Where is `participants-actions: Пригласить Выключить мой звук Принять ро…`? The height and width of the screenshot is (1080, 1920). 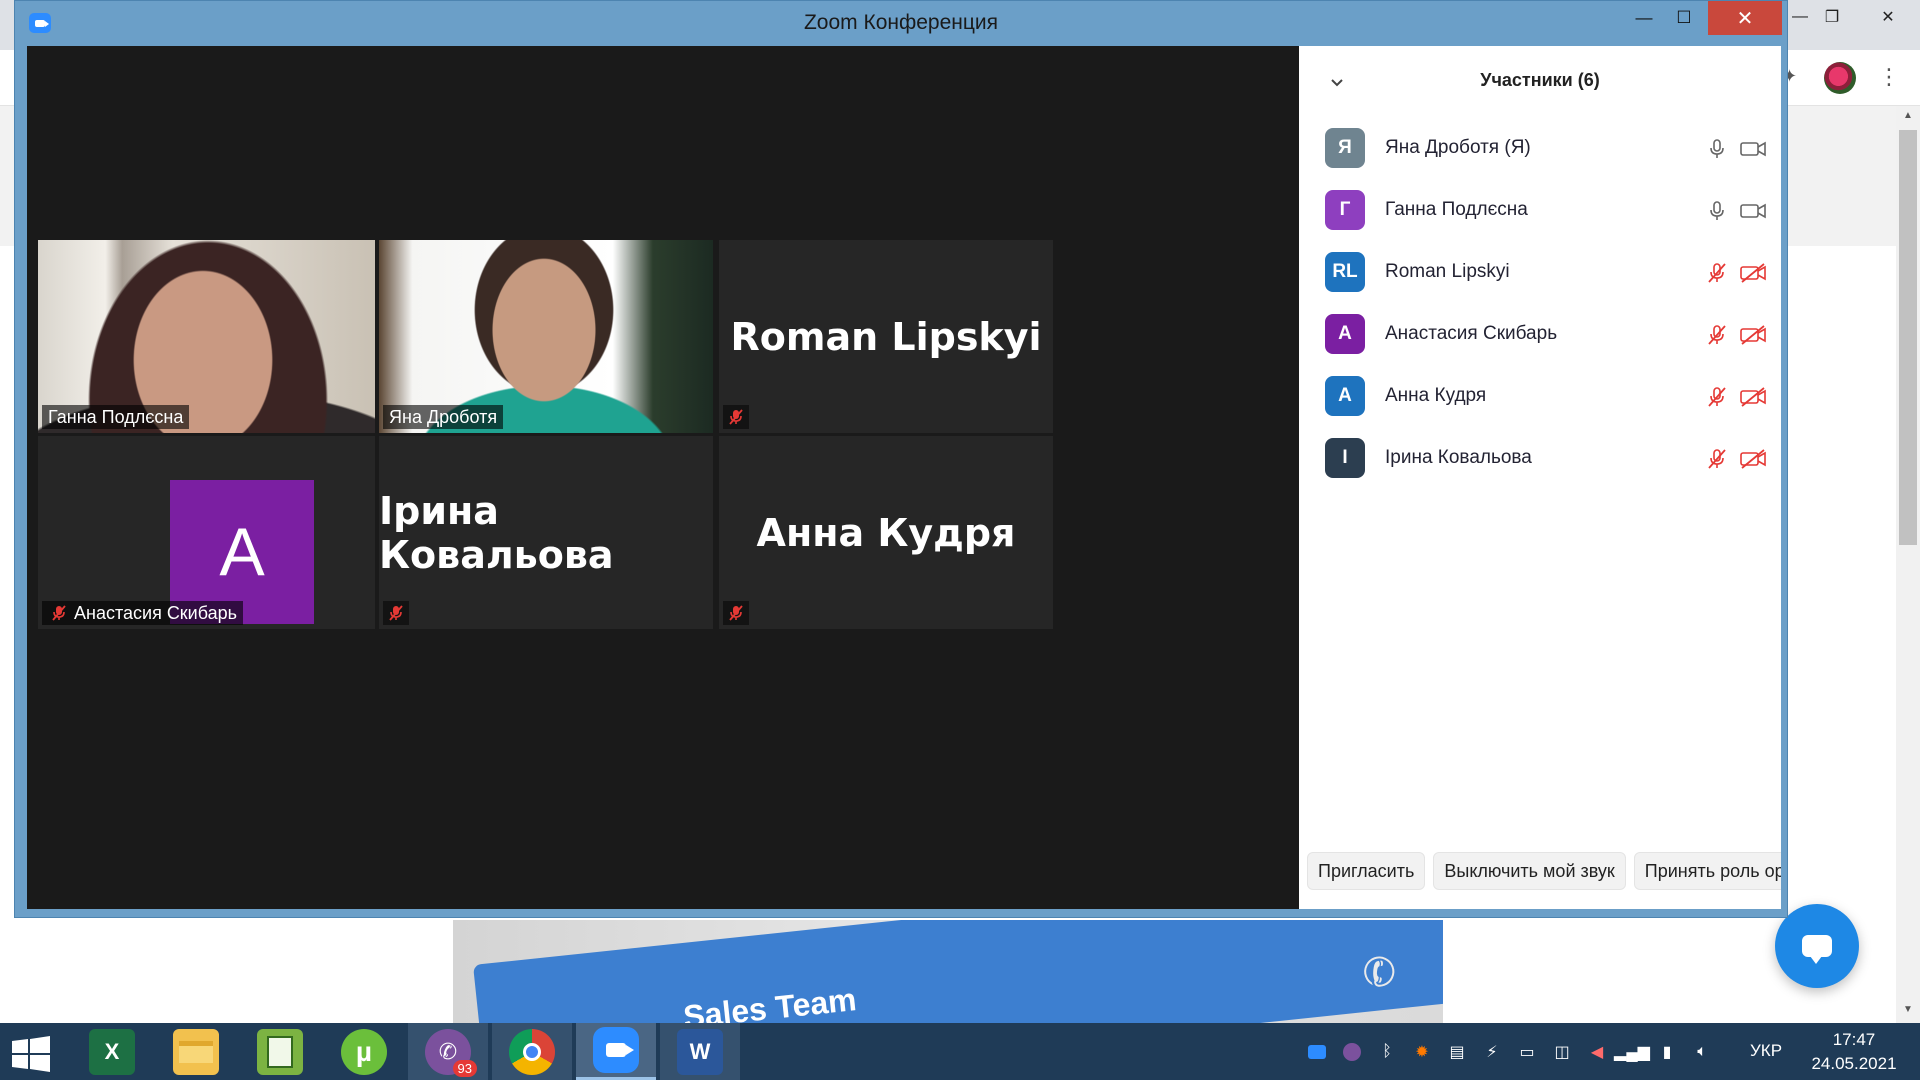
participants-actions: Пригласить Выключить мой звук Принять ро… is located at coordinates (1540, 871).